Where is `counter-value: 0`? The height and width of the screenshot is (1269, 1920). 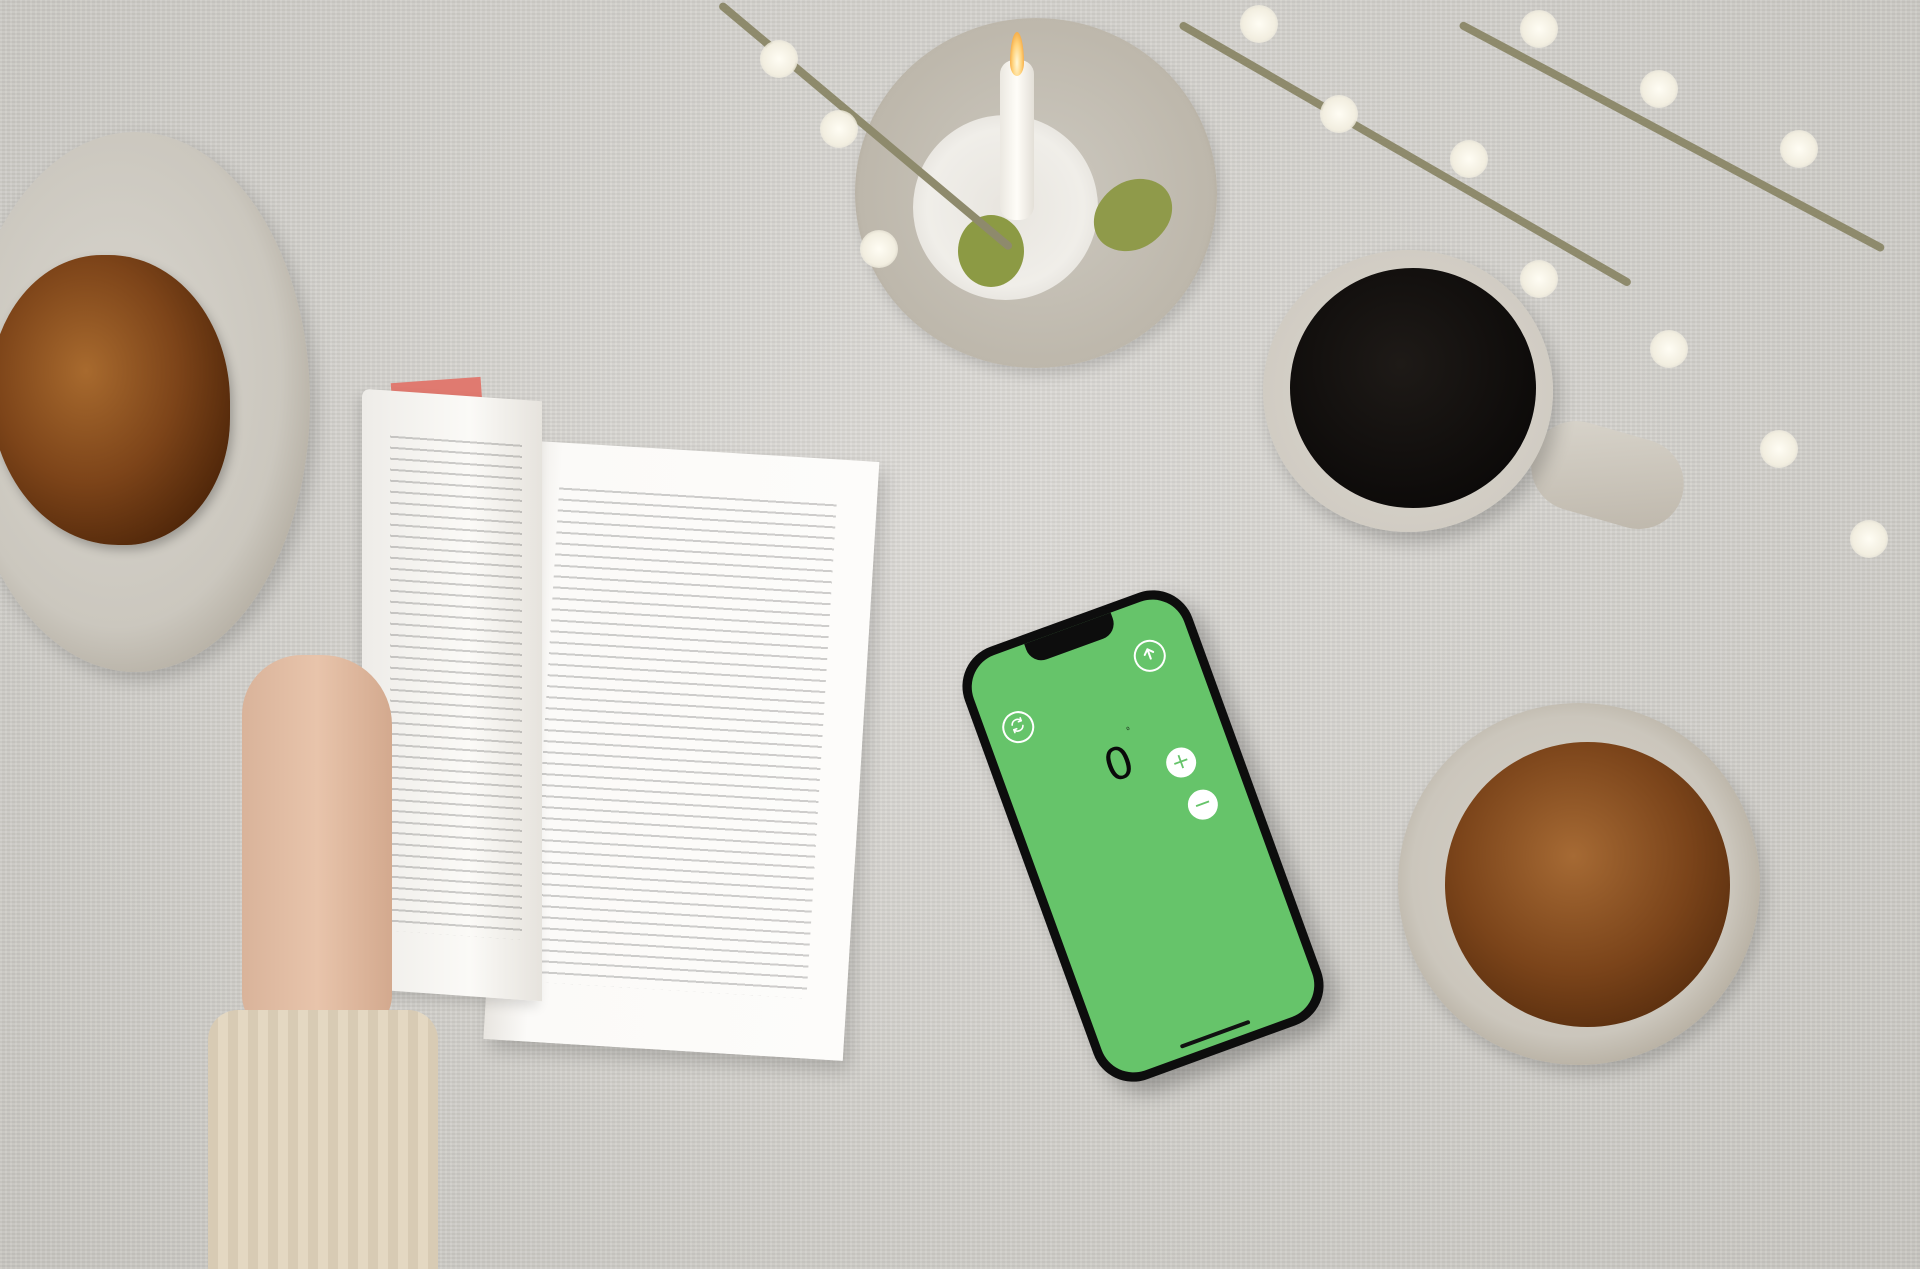 counter-value: 0 is located at coordinates (1119, 764).